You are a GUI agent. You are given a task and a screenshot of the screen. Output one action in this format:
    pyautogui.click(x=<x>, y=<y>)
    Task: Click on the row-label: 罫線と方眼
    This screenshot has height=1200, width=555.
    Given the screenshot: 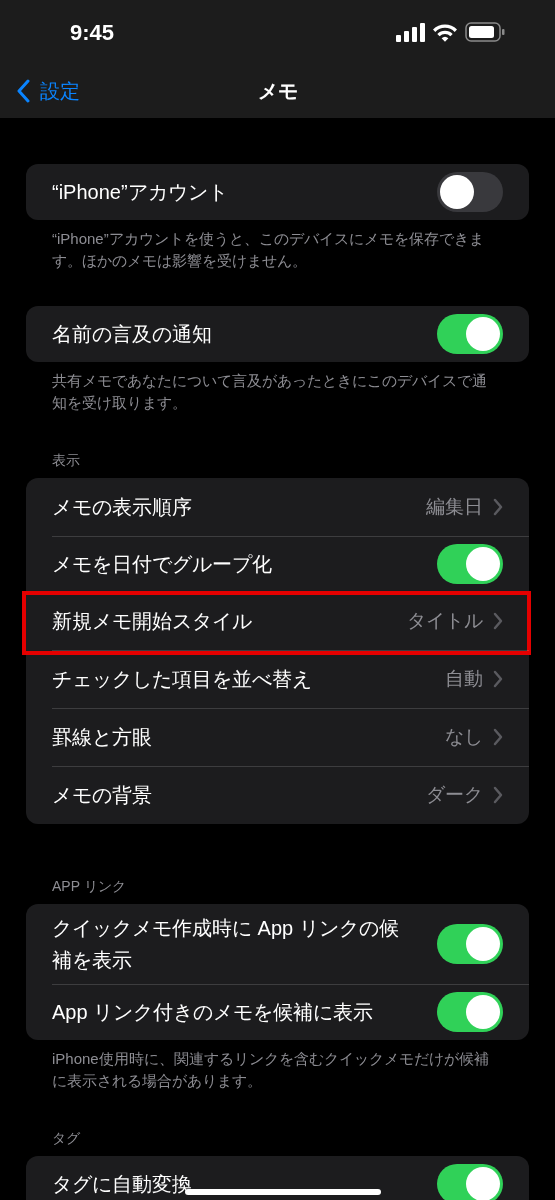 What is the action you would take?
    pyautogui.click(x=102, y=737)
    